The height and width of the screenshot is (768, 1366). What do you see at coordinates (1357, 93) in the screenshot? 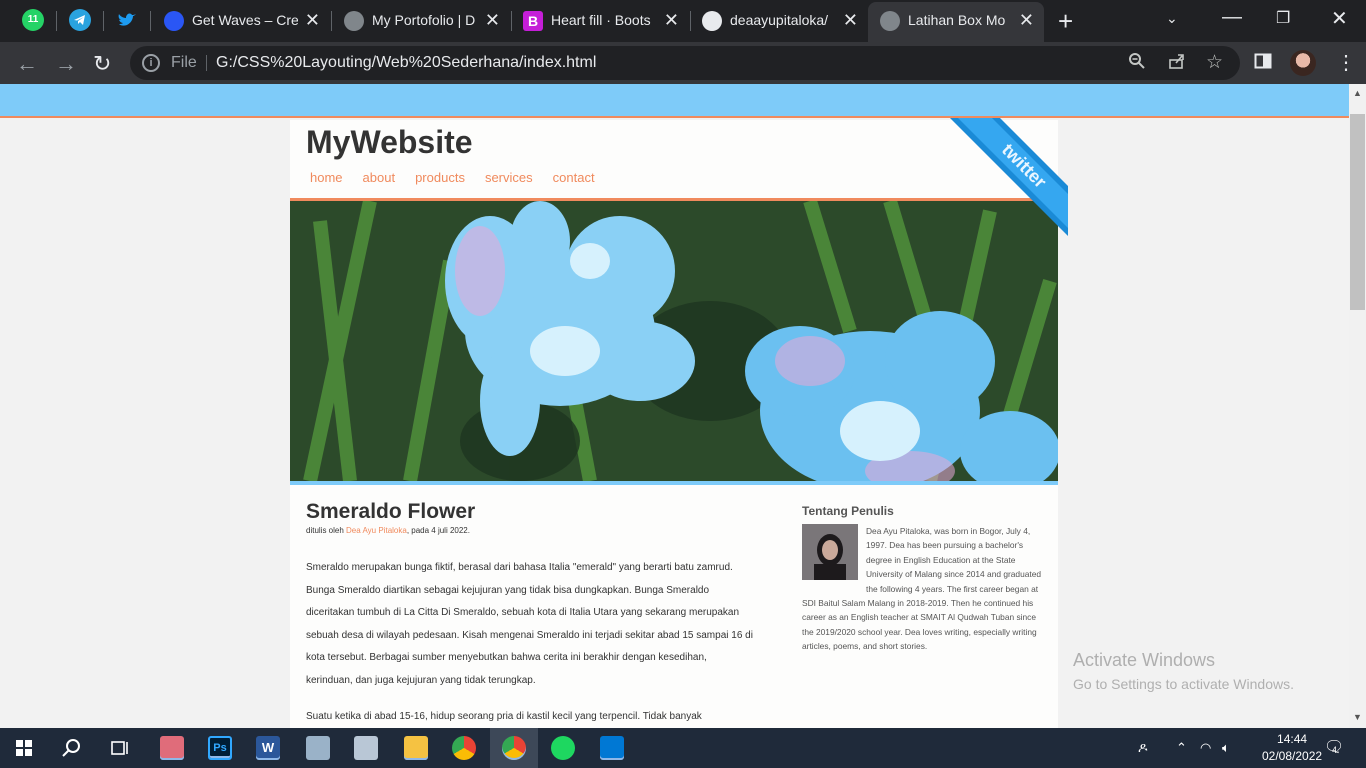
I see `scroll-up-icon: ▲` at bounding box center [1357, 93].